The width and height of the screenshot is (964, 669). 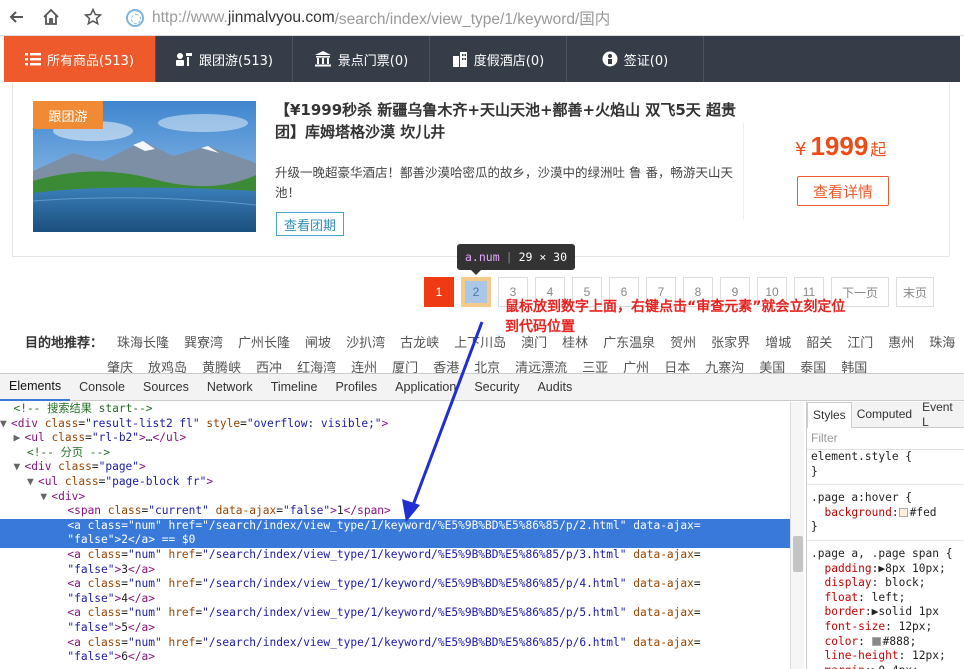 I want to click on tooltip-size: 29 × 30, so click(x=543, y=257).